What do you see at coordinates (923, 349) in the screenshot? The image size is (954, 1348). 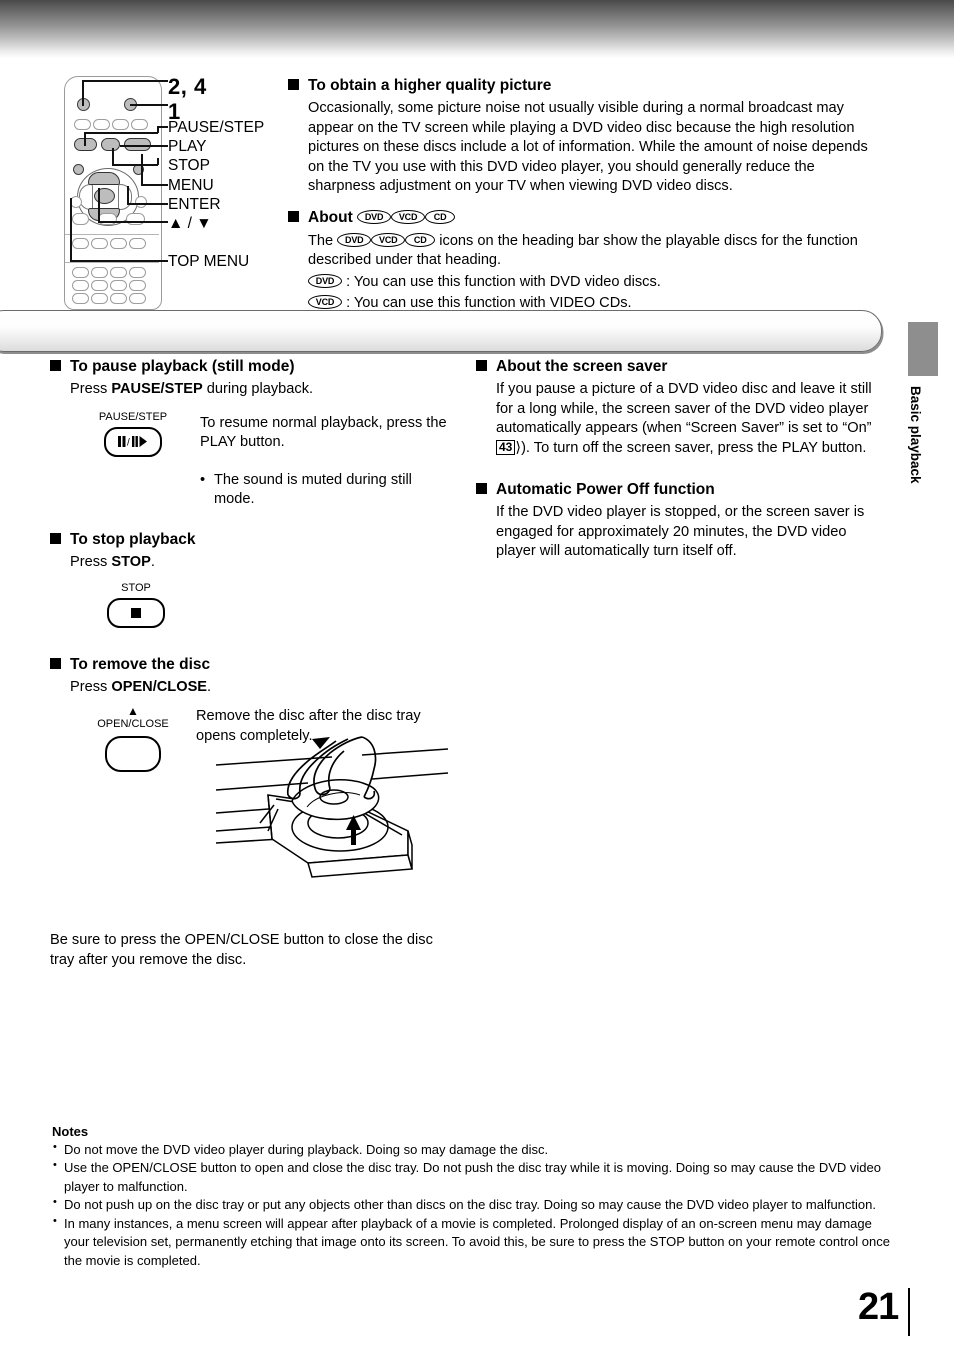 I see `side-tab-color-block` at bounding box center [923, 349].